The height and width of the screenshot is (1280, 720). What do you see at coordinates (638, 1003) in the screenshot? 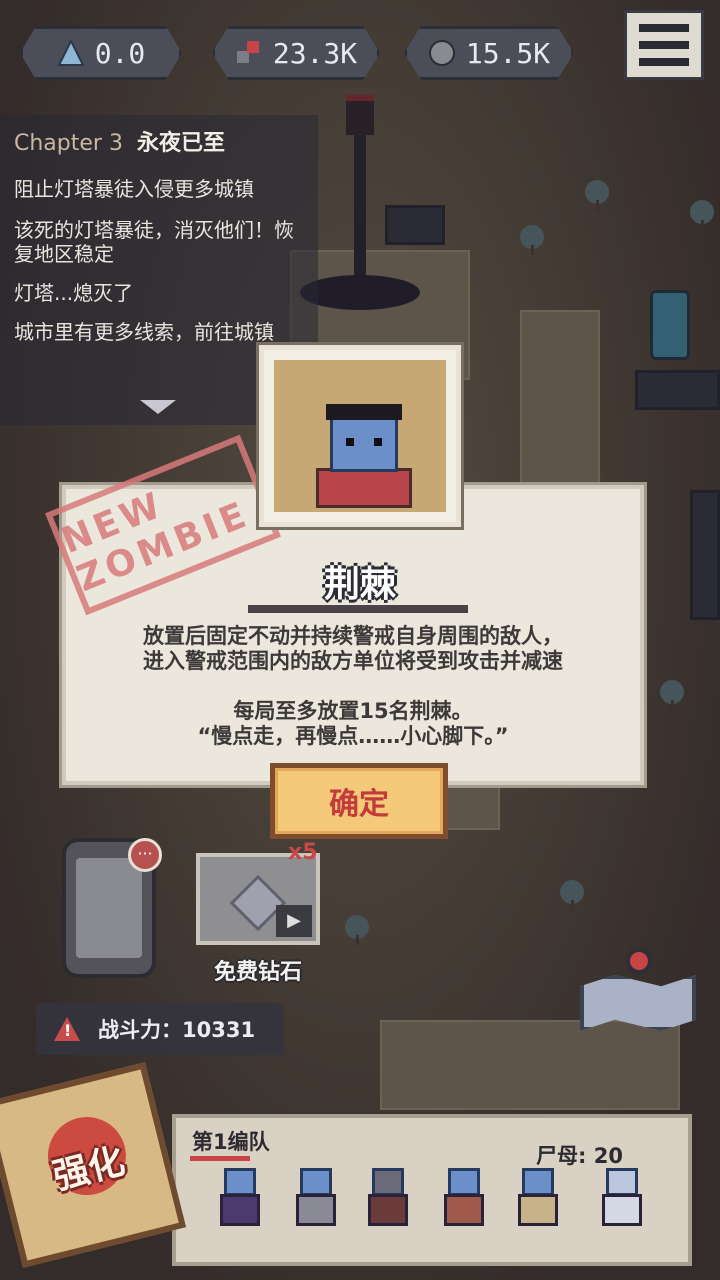
I see `world-map-button` at bounding box center [638, 1003].